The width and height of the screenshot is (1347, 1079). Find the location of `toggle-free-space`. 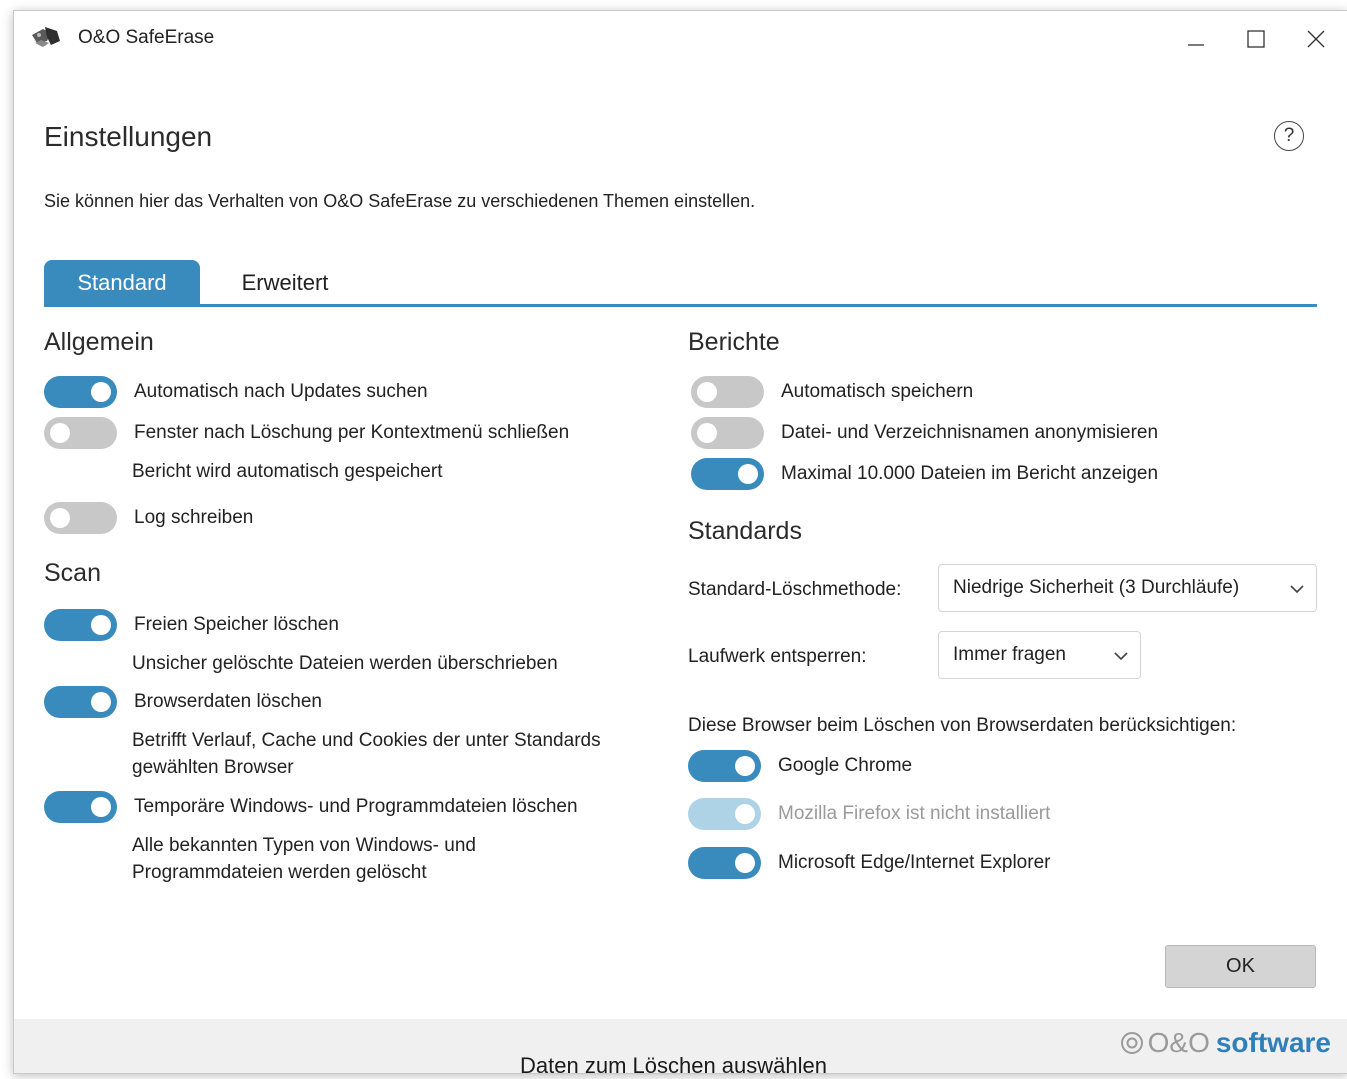

toggle-free-space is located at coordinates (80, 625).